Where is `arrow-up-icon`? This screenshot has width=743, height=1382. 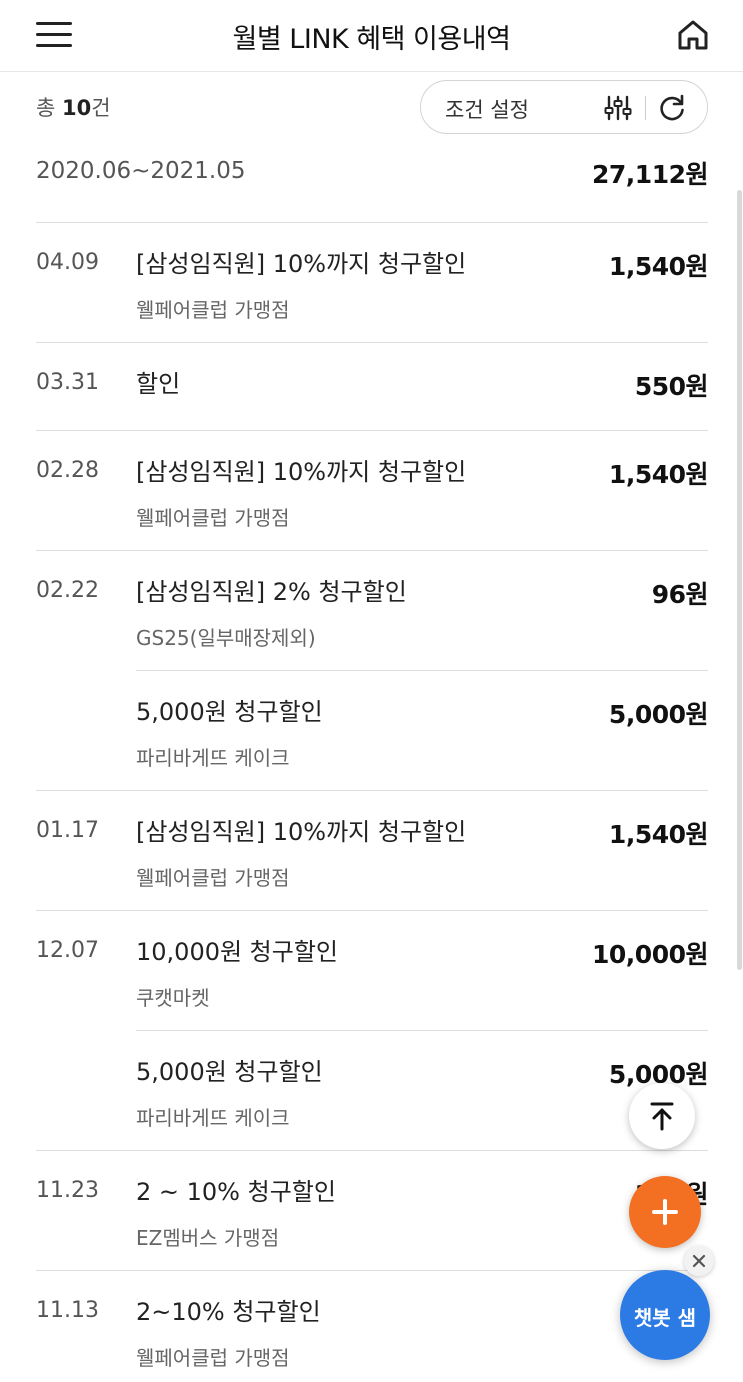
arrow-up-icon is located at coordinates (662, 1116).